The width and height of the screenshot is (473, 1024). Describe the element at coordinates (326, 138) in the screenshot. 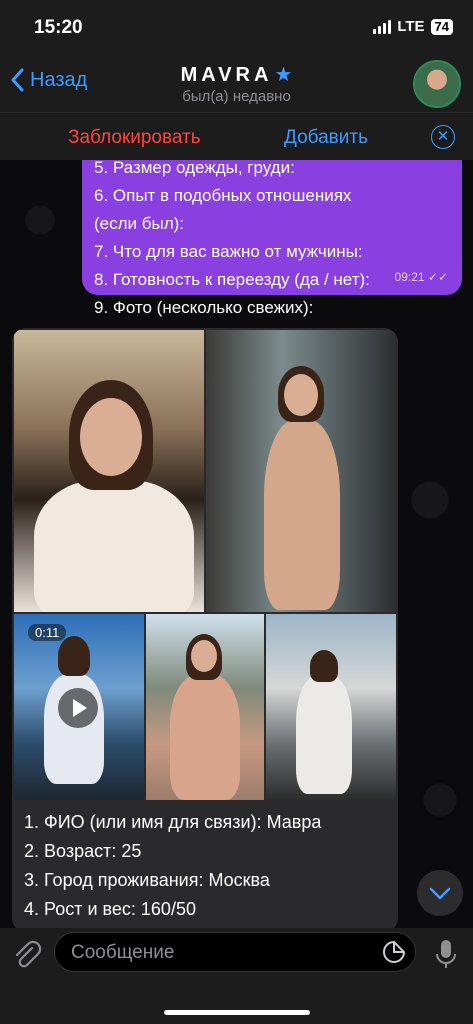

I see `add-contact-button: Добавить` at that location.